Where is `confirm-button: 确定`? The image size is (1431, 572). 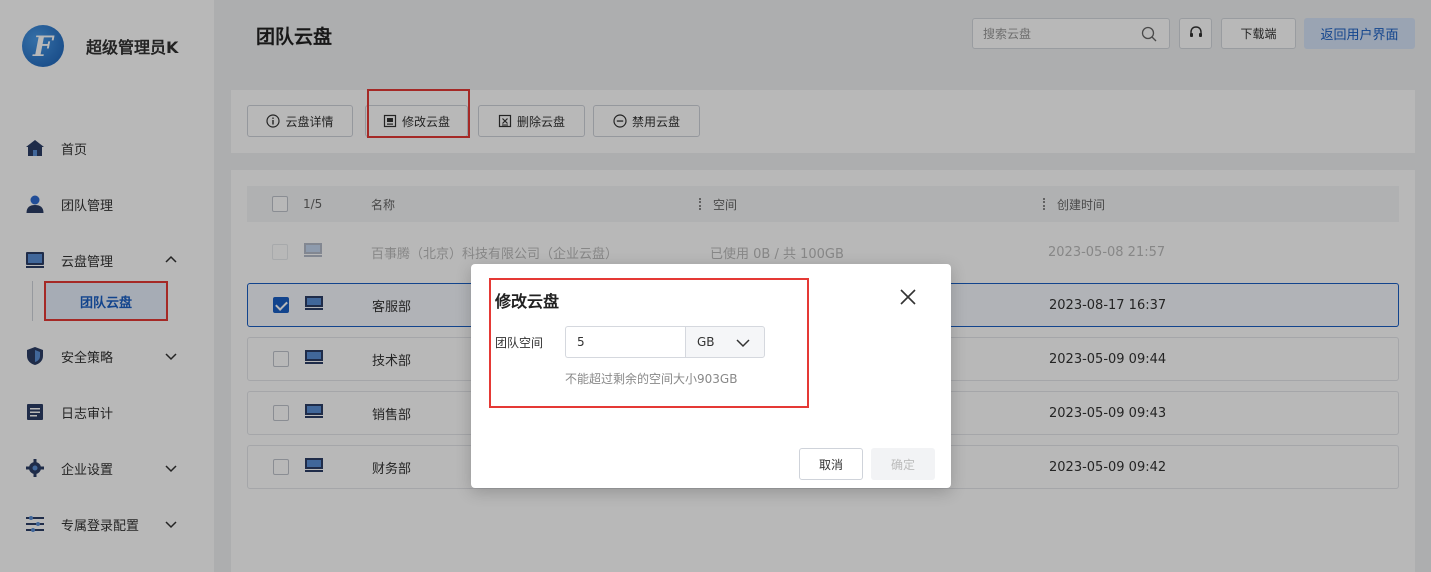 confirm-button: 确定 is located at coordinates (903, 464).